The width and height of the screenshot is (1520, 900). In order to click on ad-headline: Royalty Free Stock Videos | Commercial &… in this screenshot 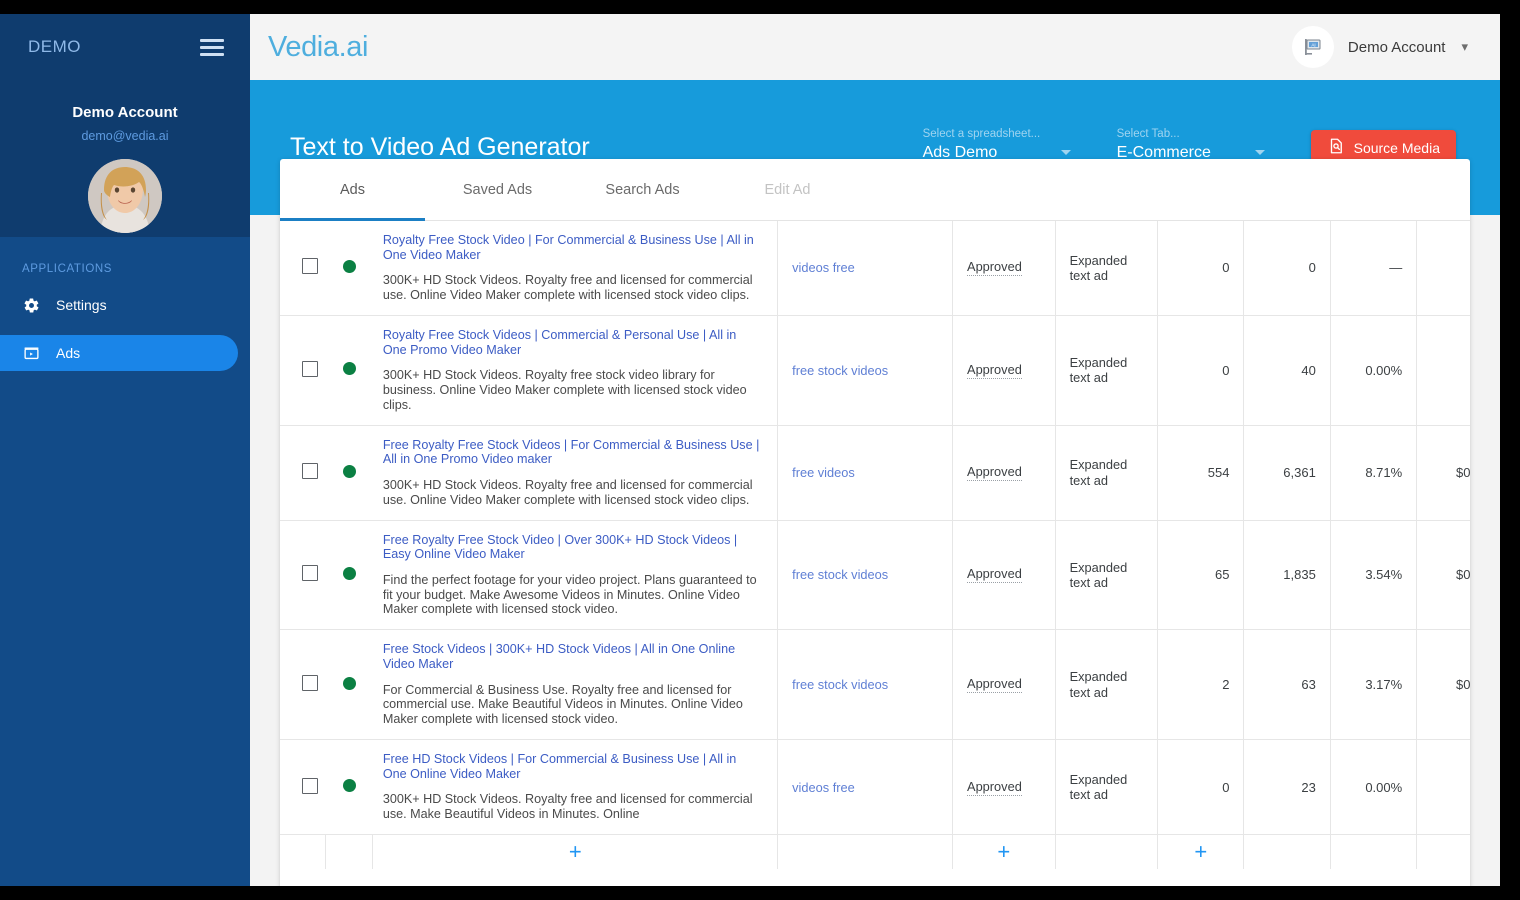, I will do `click(572, 342)`.